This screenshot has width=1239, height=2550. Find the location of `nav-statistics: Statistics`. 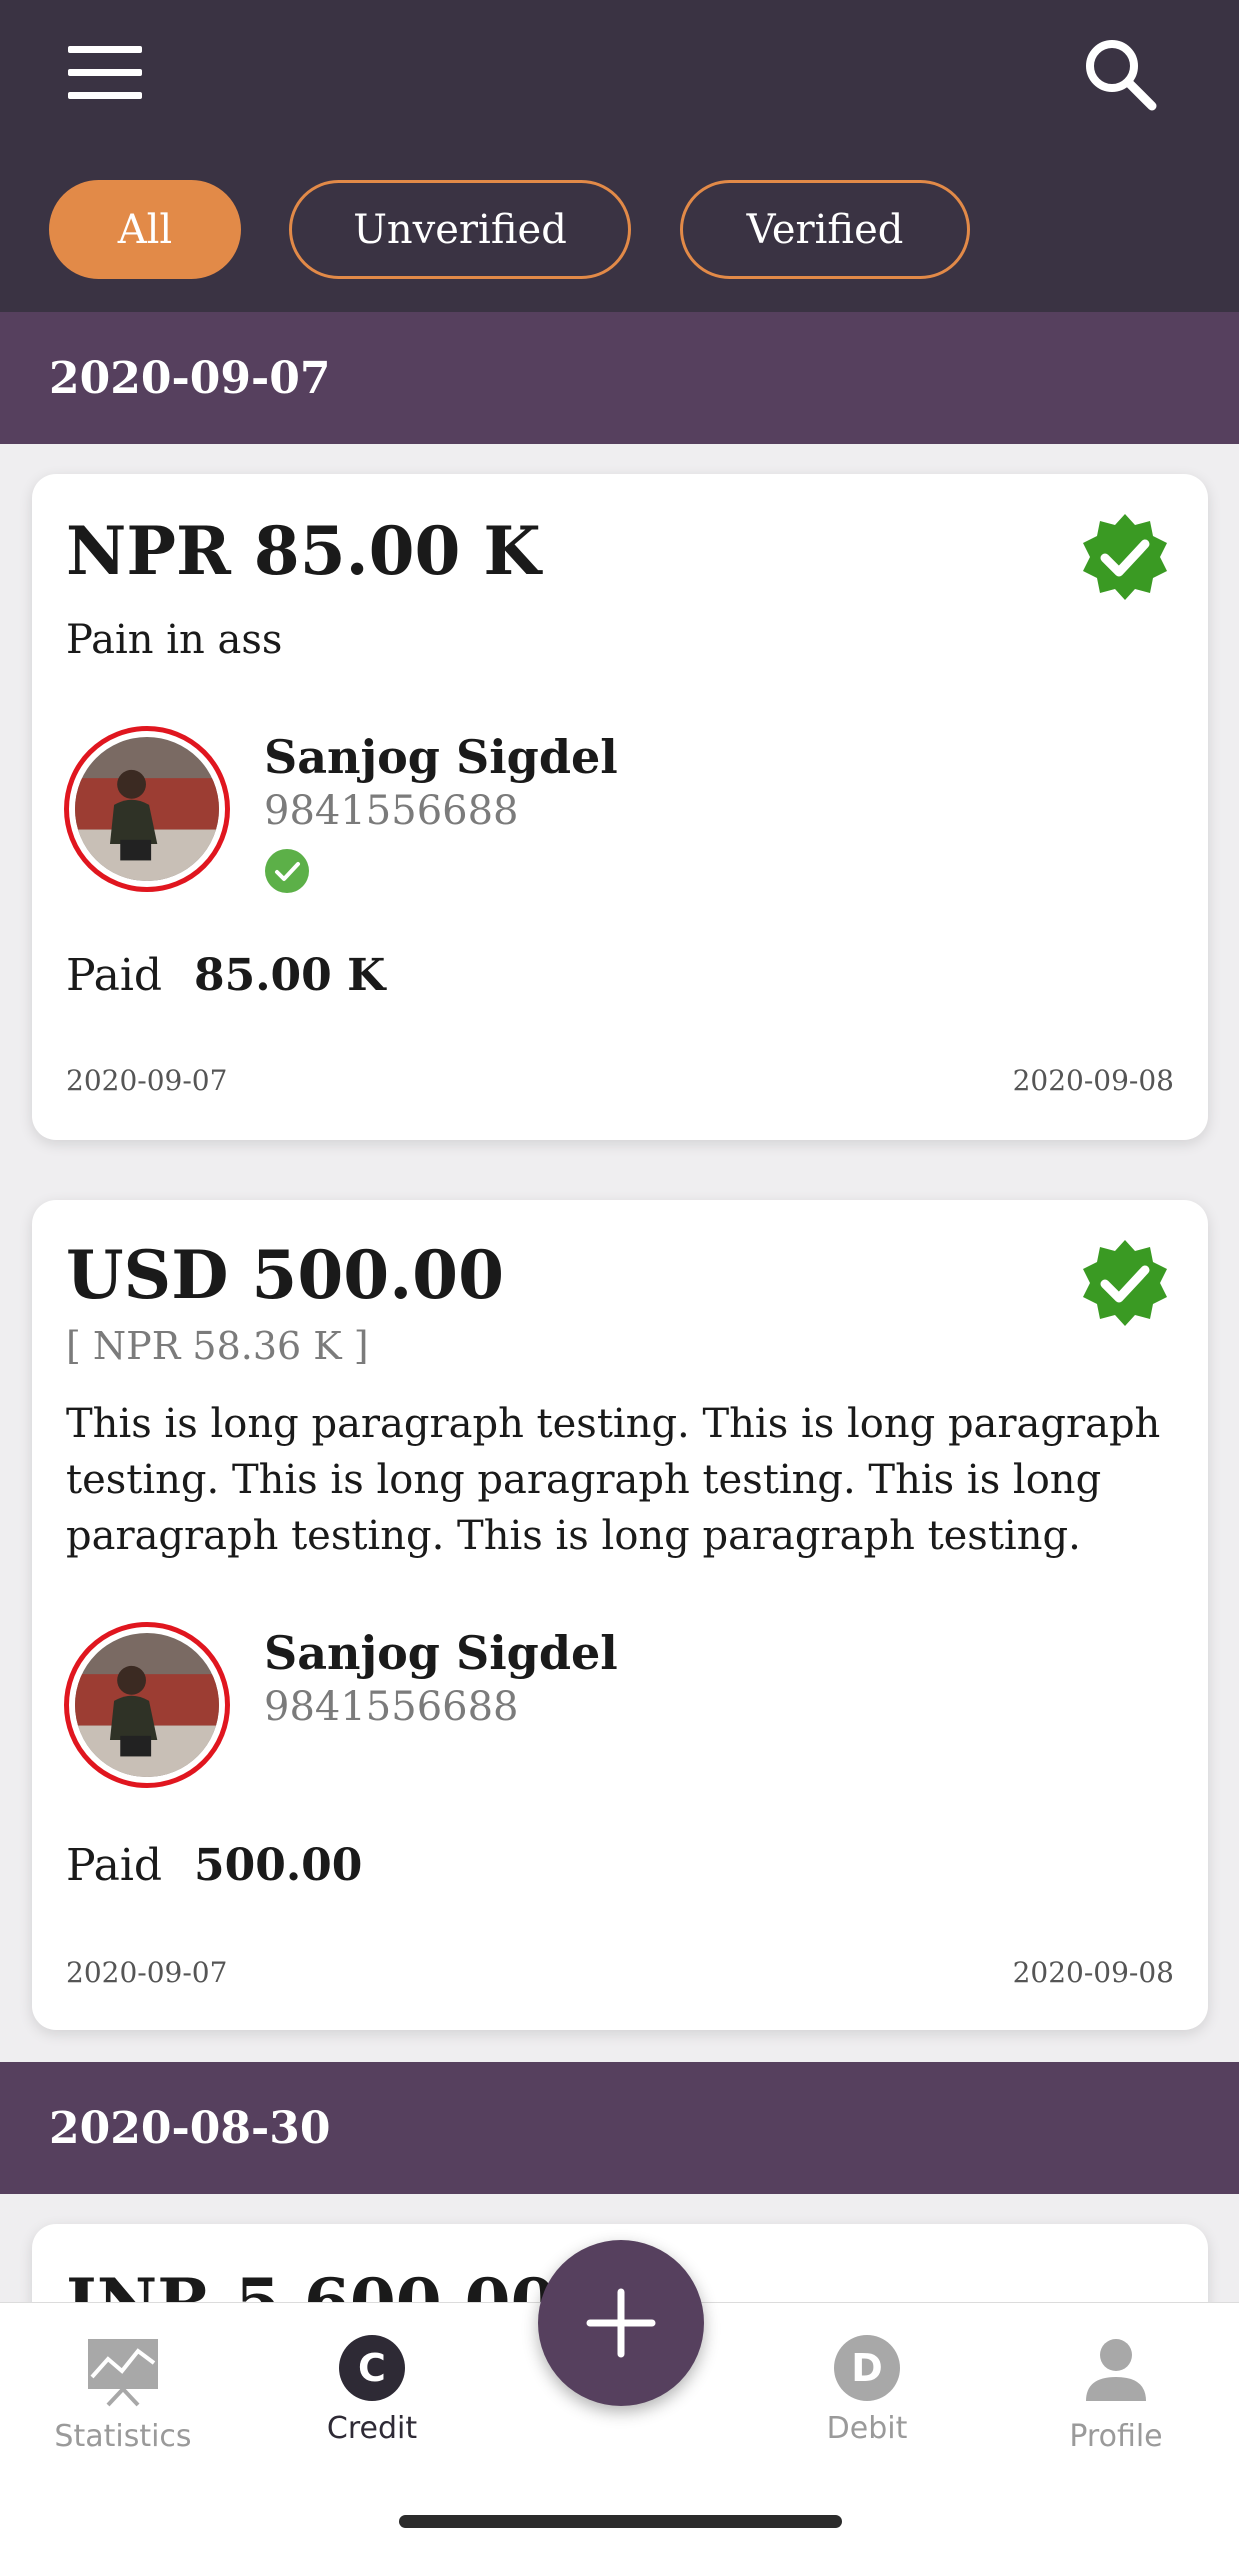

nav-statistics: Statistics is located at coordinates (123, 2388).